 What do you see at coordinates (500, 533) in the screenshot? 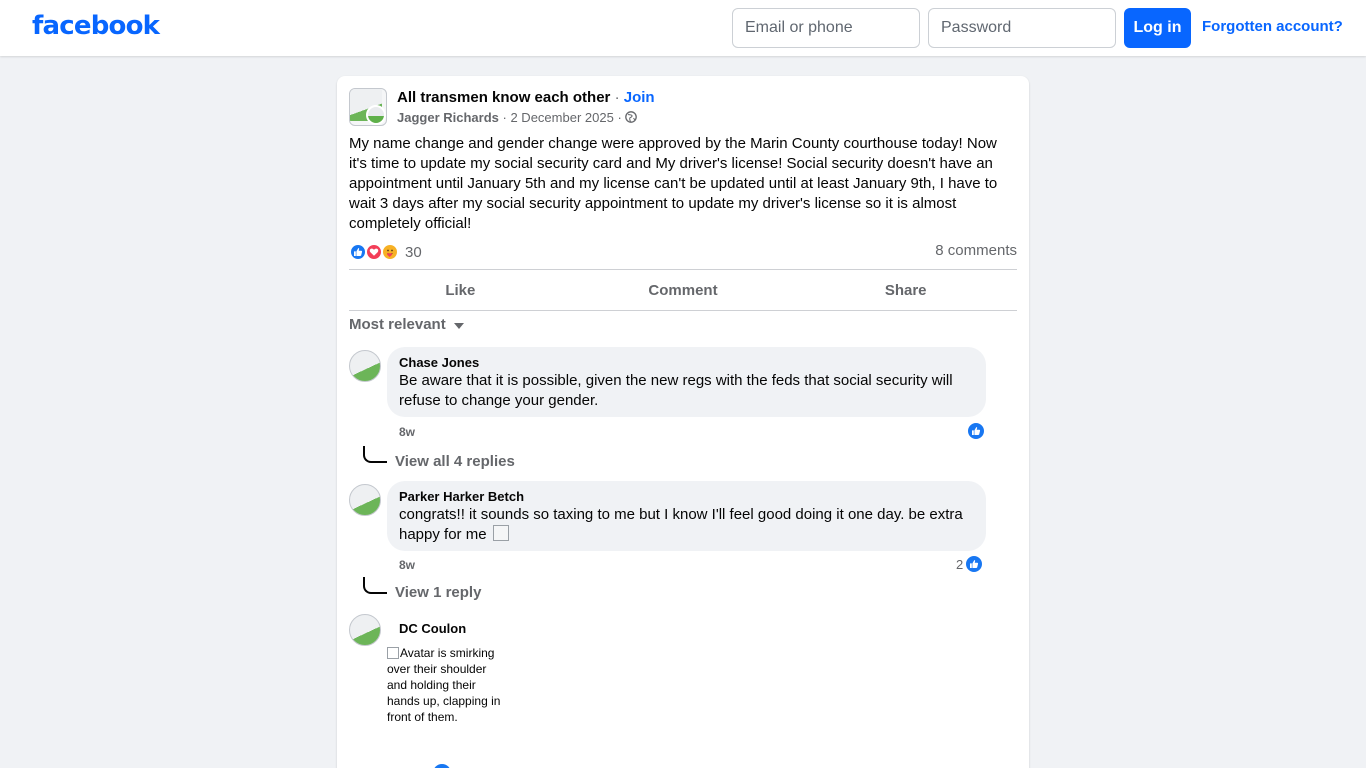
I see `broken-emoji-image` at bounding box center [500, 533].